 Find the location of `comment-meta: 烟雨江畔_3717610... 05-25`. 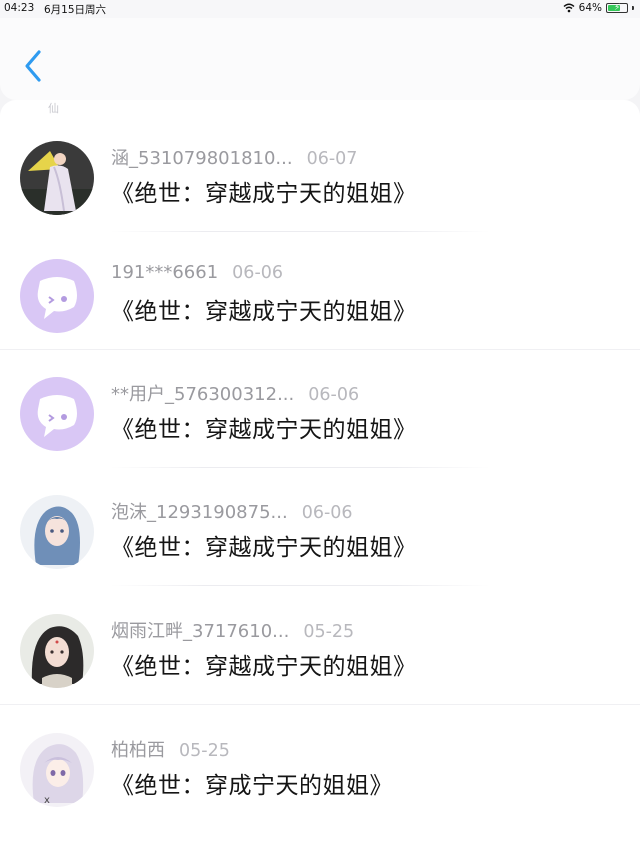

comment-meta: 烟雨江畔_3717610... 05-25 is located at coordinates (232, 630).